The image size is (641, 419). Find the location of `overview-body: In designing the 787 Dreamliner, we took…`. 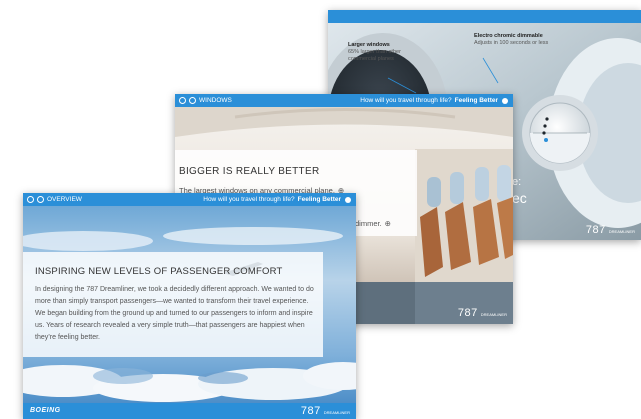

overview-body: In designing the 787 Dreamliner, we took… is located at coordinates (174, 313).